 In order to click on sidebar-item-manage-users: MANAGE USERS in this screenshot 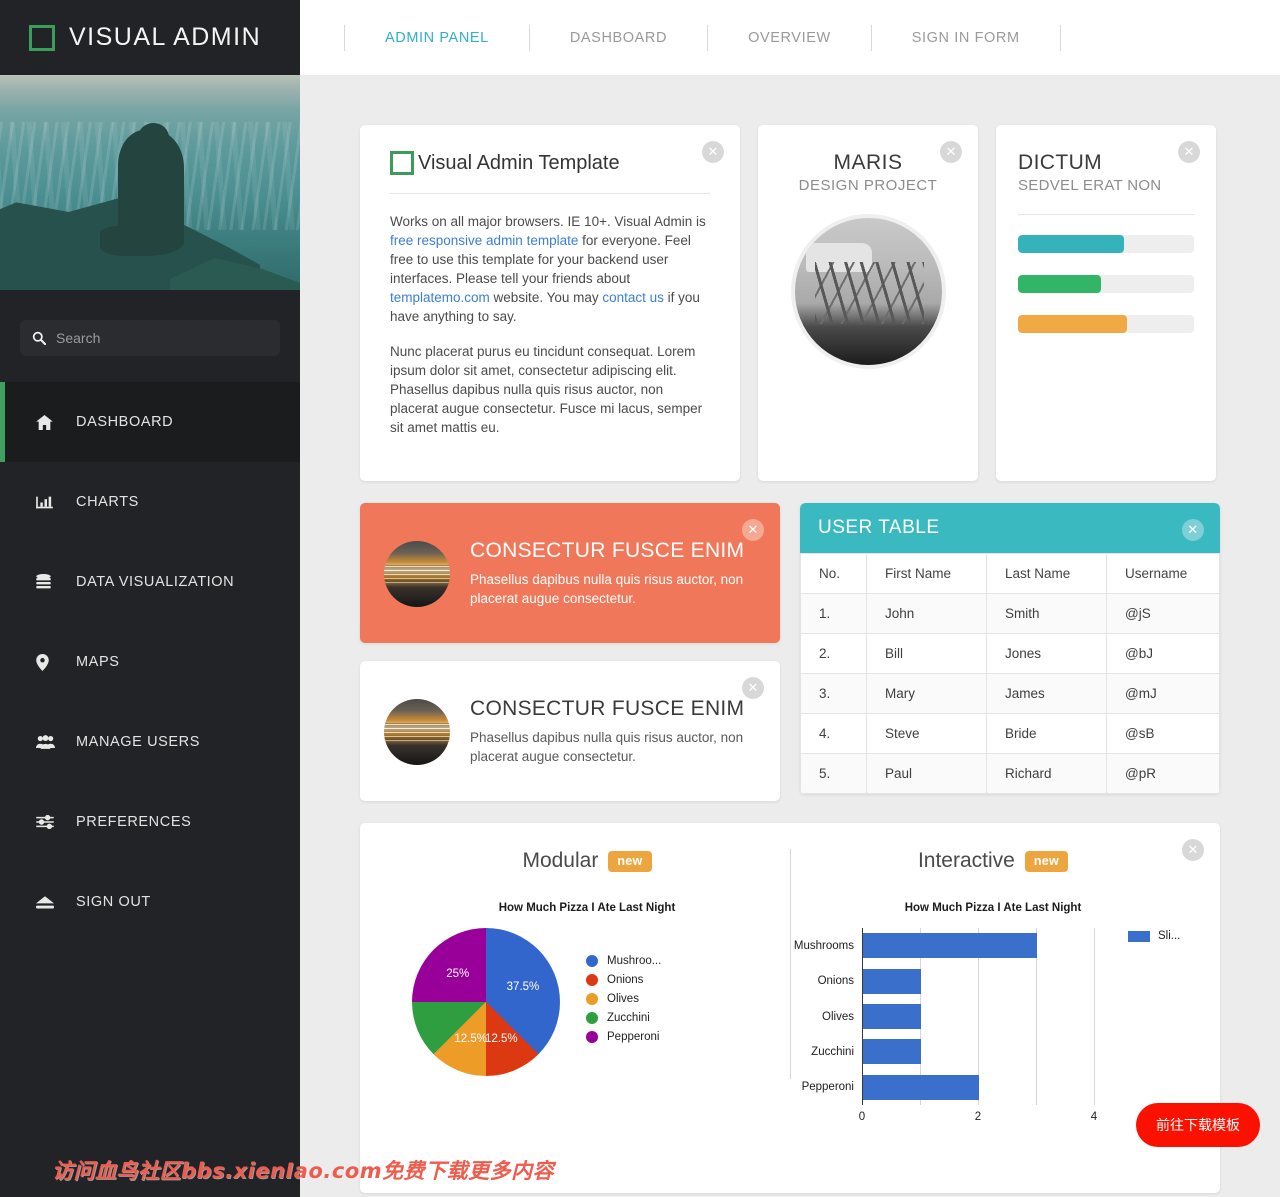, I will do `click(150, 742)`.